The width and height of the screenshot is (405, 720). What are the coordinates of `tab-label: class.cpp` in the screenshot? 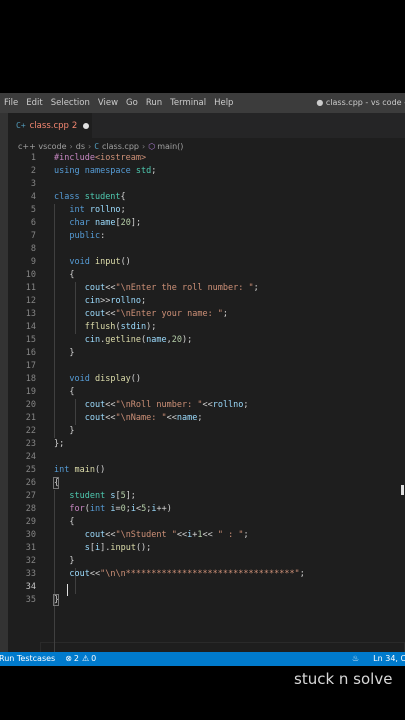 It's located at (49, 125).